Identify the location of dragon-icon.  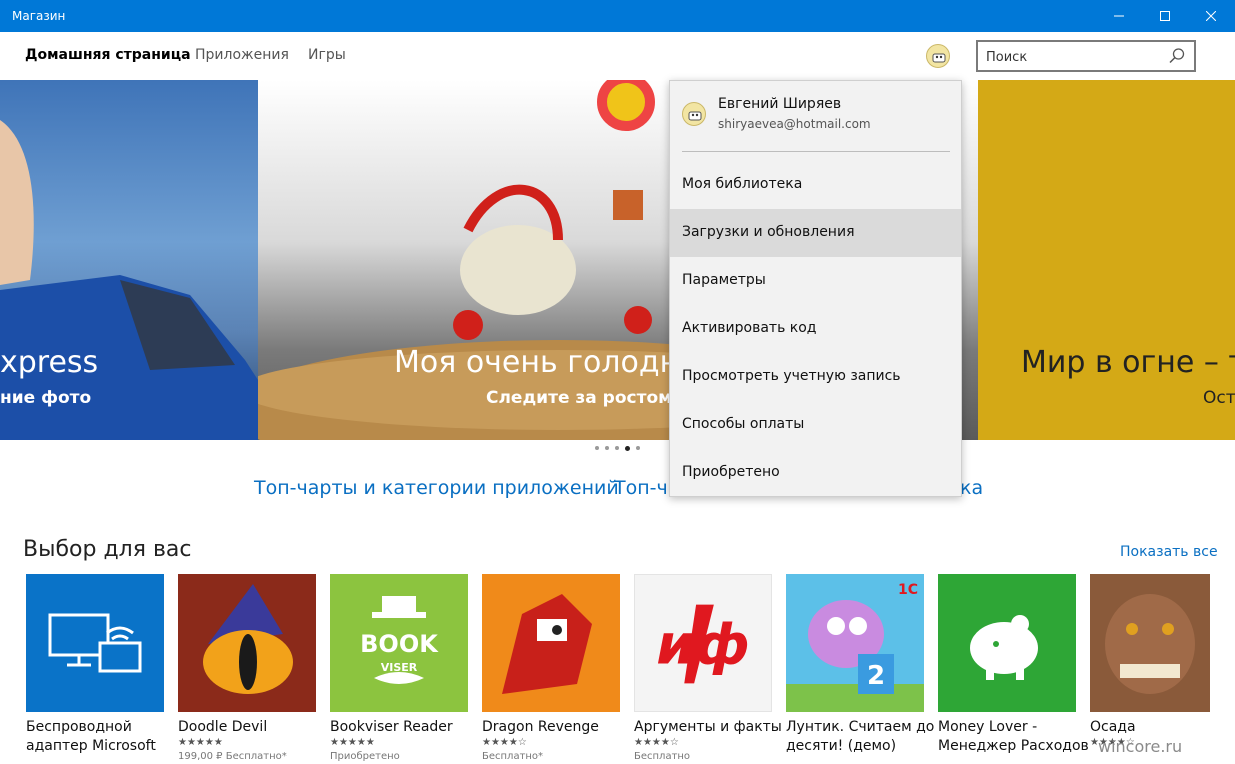
(551, 643).